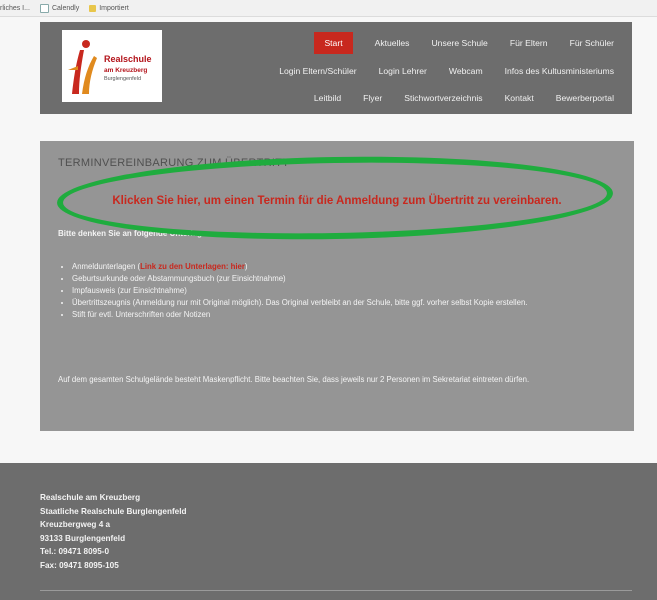 This screenshot has height=600, width=657. I want to click on nav-unsere-schule: Unsere Schule, so click(459, 43).